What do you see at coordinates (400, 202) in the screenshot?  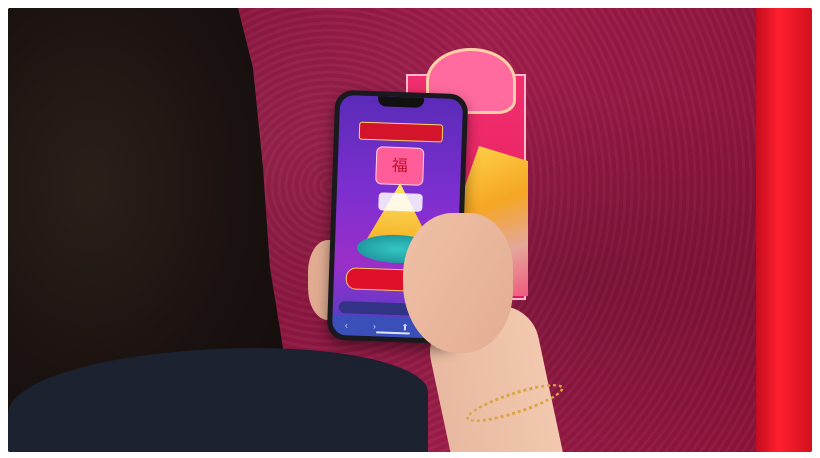 I see `ar-tooltip` at bounding box center [400, 202].